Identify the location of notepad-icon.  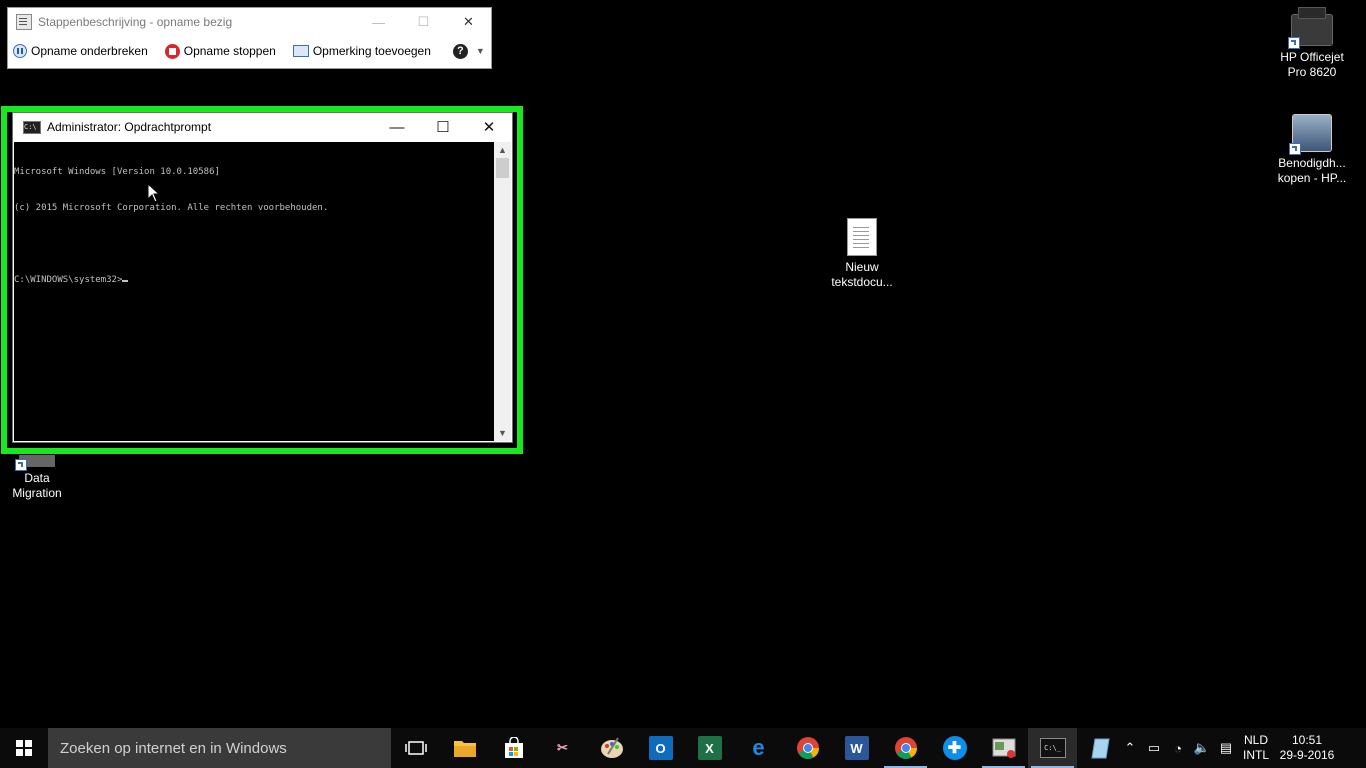
(1100, 748).